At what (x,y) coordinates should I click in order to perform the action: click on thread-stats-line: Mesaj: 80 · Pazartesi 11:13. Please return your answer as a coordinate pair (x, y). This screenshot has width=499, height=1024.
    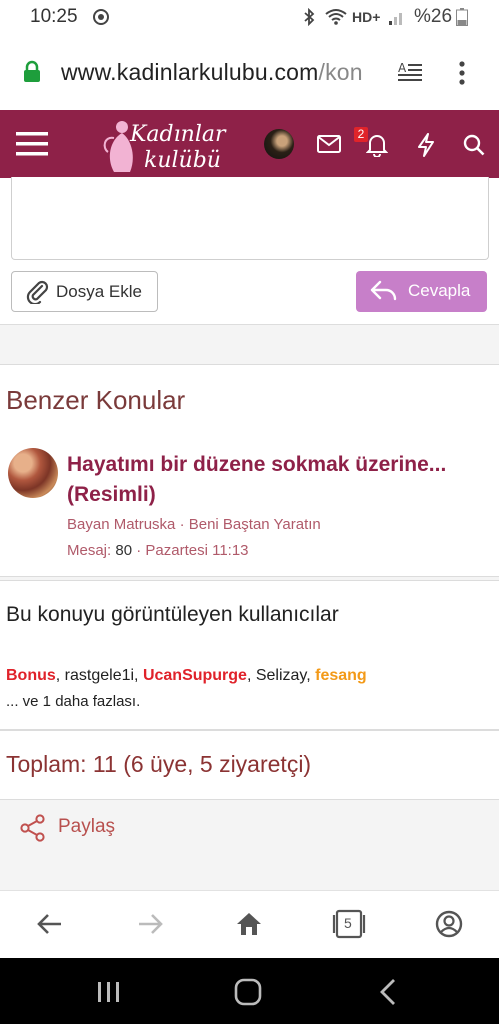
    Looking at the image, I should click on (158, 550).